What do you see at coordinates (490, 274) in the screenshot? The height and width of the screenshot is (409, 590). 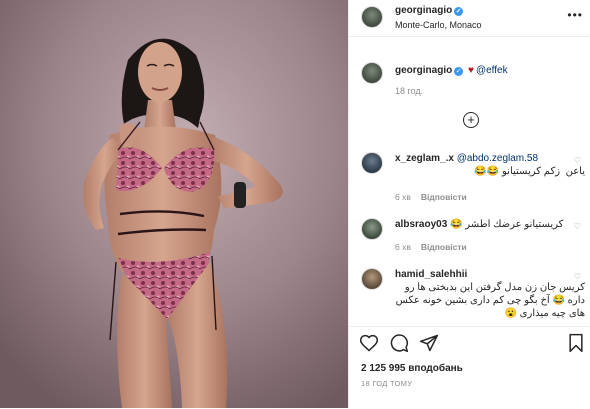 I see `comment-username: hamid_salehhii` at bounding box center [490, 274].